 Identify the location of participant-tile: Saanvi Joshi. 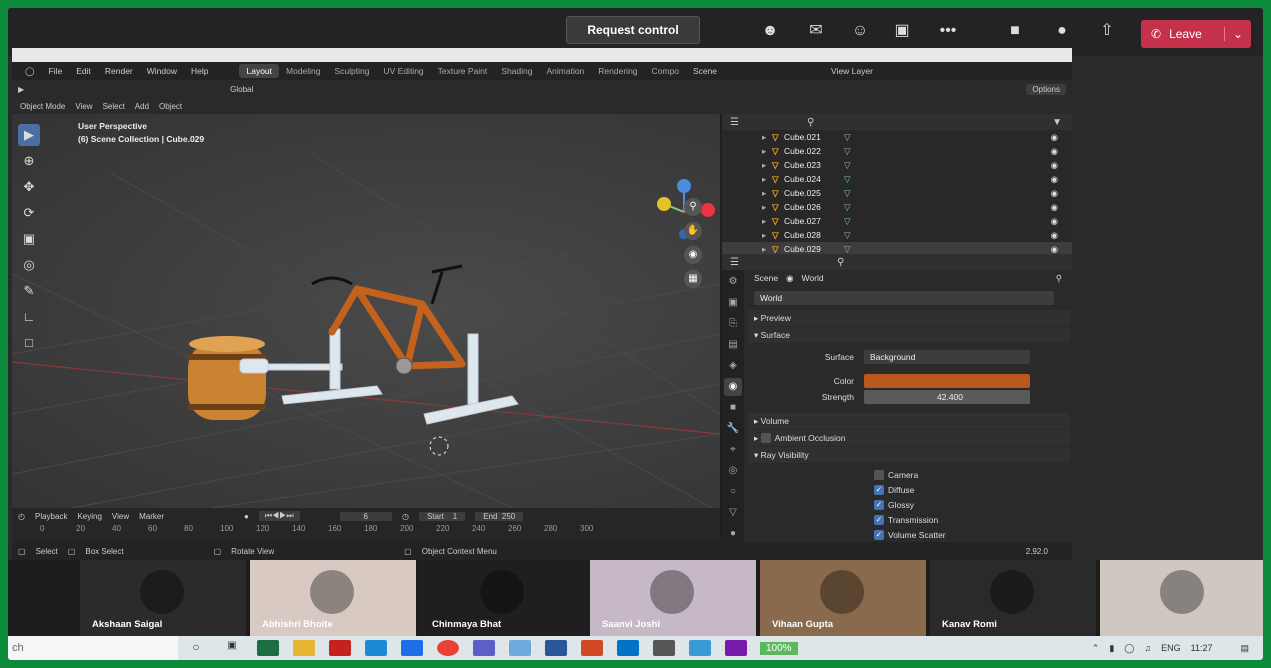
(673, 598).